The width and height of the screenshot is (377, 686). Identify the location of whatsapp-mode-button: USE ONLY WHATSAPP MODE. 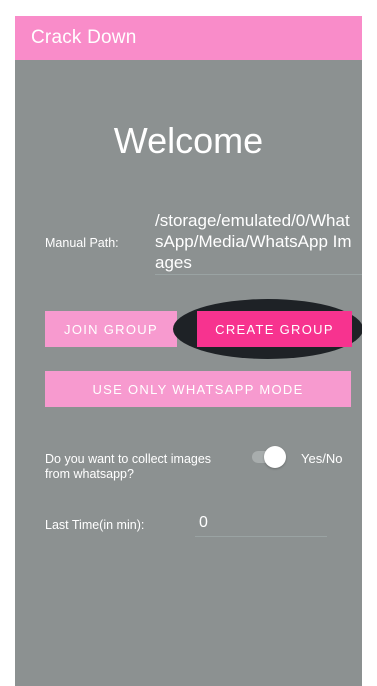
(198, 389).